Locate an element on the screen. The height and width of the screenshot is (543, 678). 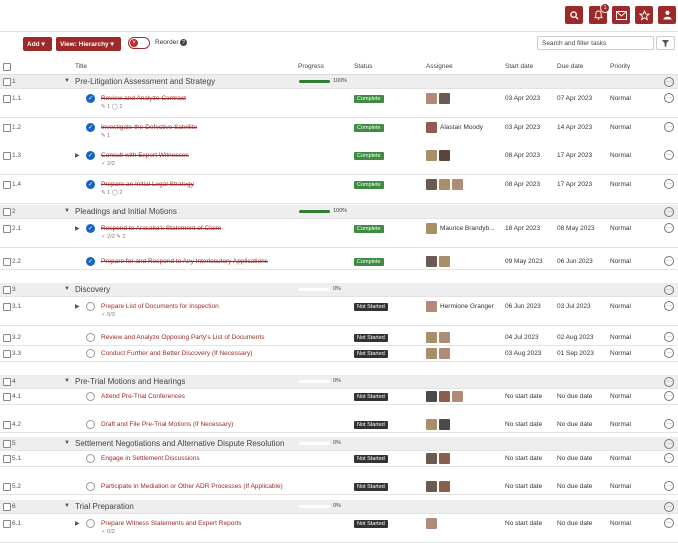
task-title: Engage in Settlement Discussions is located at coordinates (150, 458).